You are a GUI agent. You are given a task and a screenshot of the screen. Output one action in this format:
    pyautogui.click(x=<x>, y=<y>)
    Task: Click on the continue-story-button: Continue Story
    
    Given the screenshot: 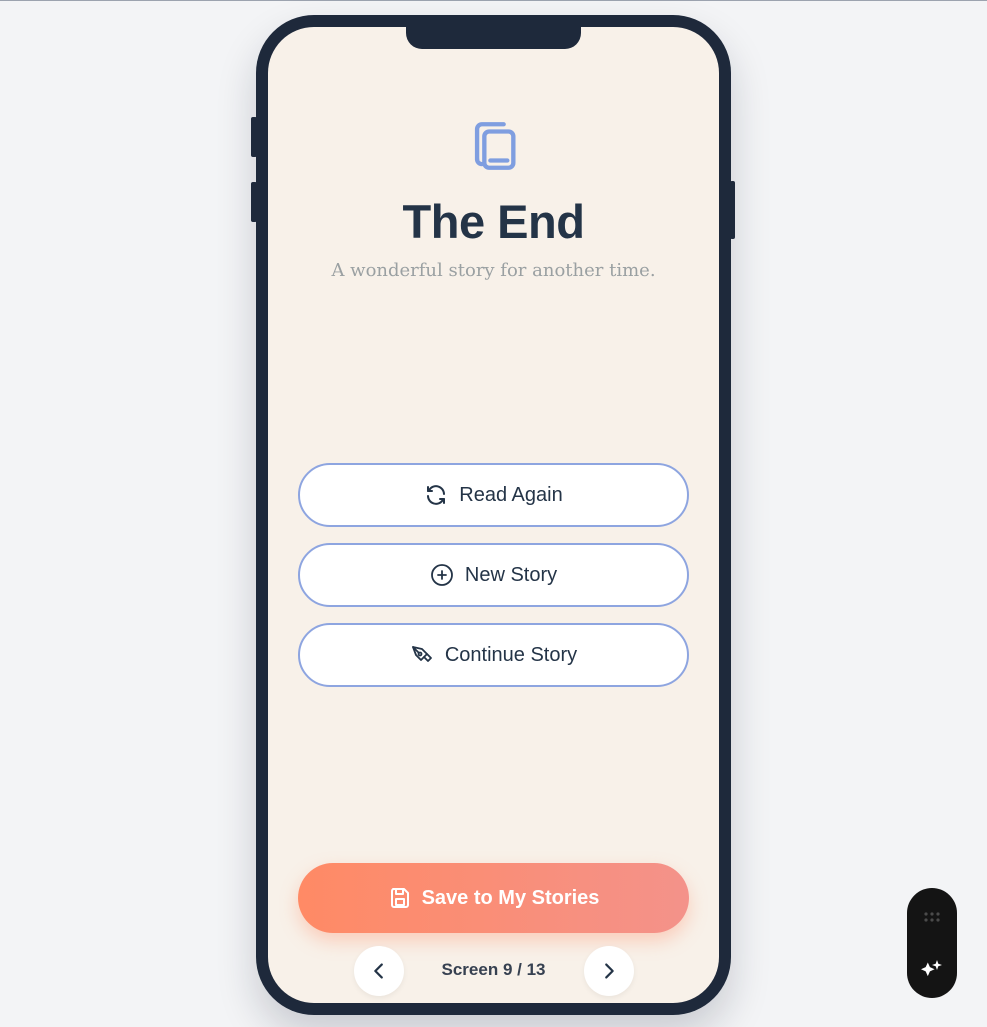 What is the action you would take?
    pyautogui.click(x=493, y=655)
    